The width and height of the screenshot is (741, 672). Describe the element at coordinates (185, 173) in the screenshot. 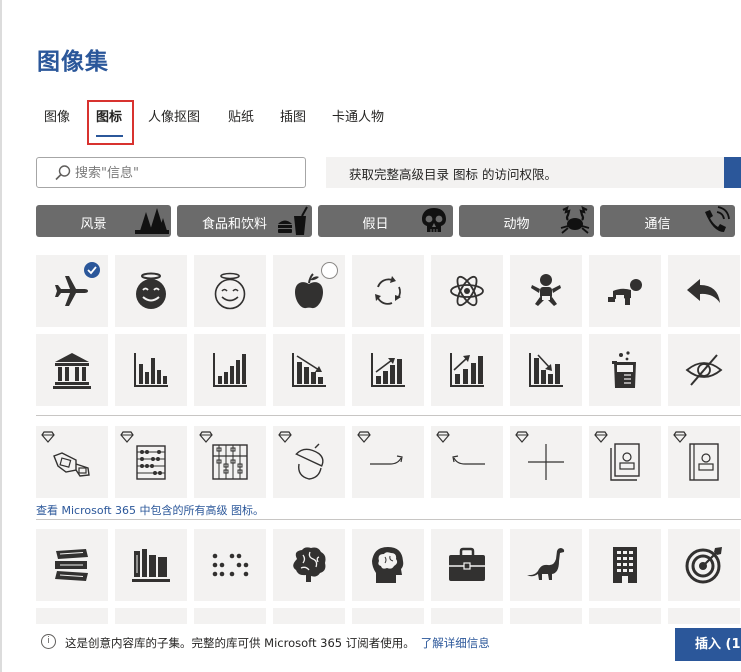

I see `search-input` at that location.